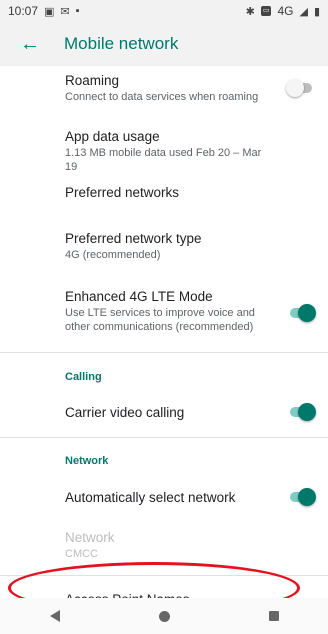 Image resolution: width=328 pixels, height=634 pixels. What do you see at coordinates (316, 11) in the screenshot?
I see `battery-icon: ▮` at bounding box center [316, 11].